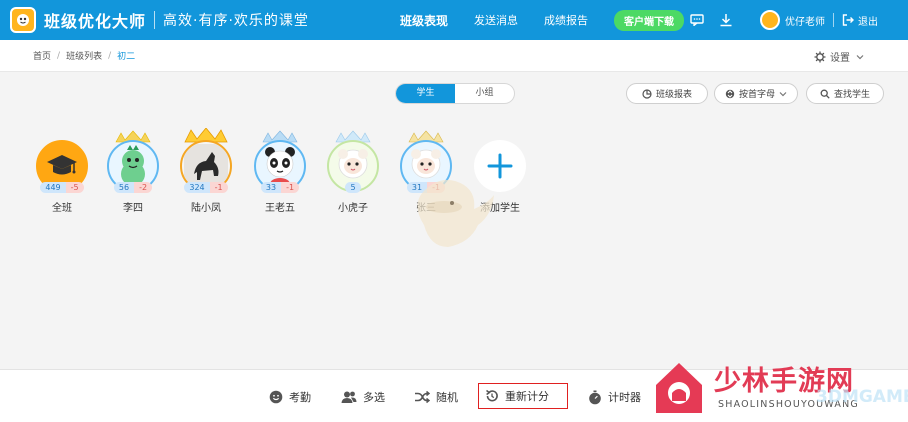 The height and width of the screenshot is (422, 908). I want to click on student-card-whole-class: 449 -5 全班, so click(62, 171).